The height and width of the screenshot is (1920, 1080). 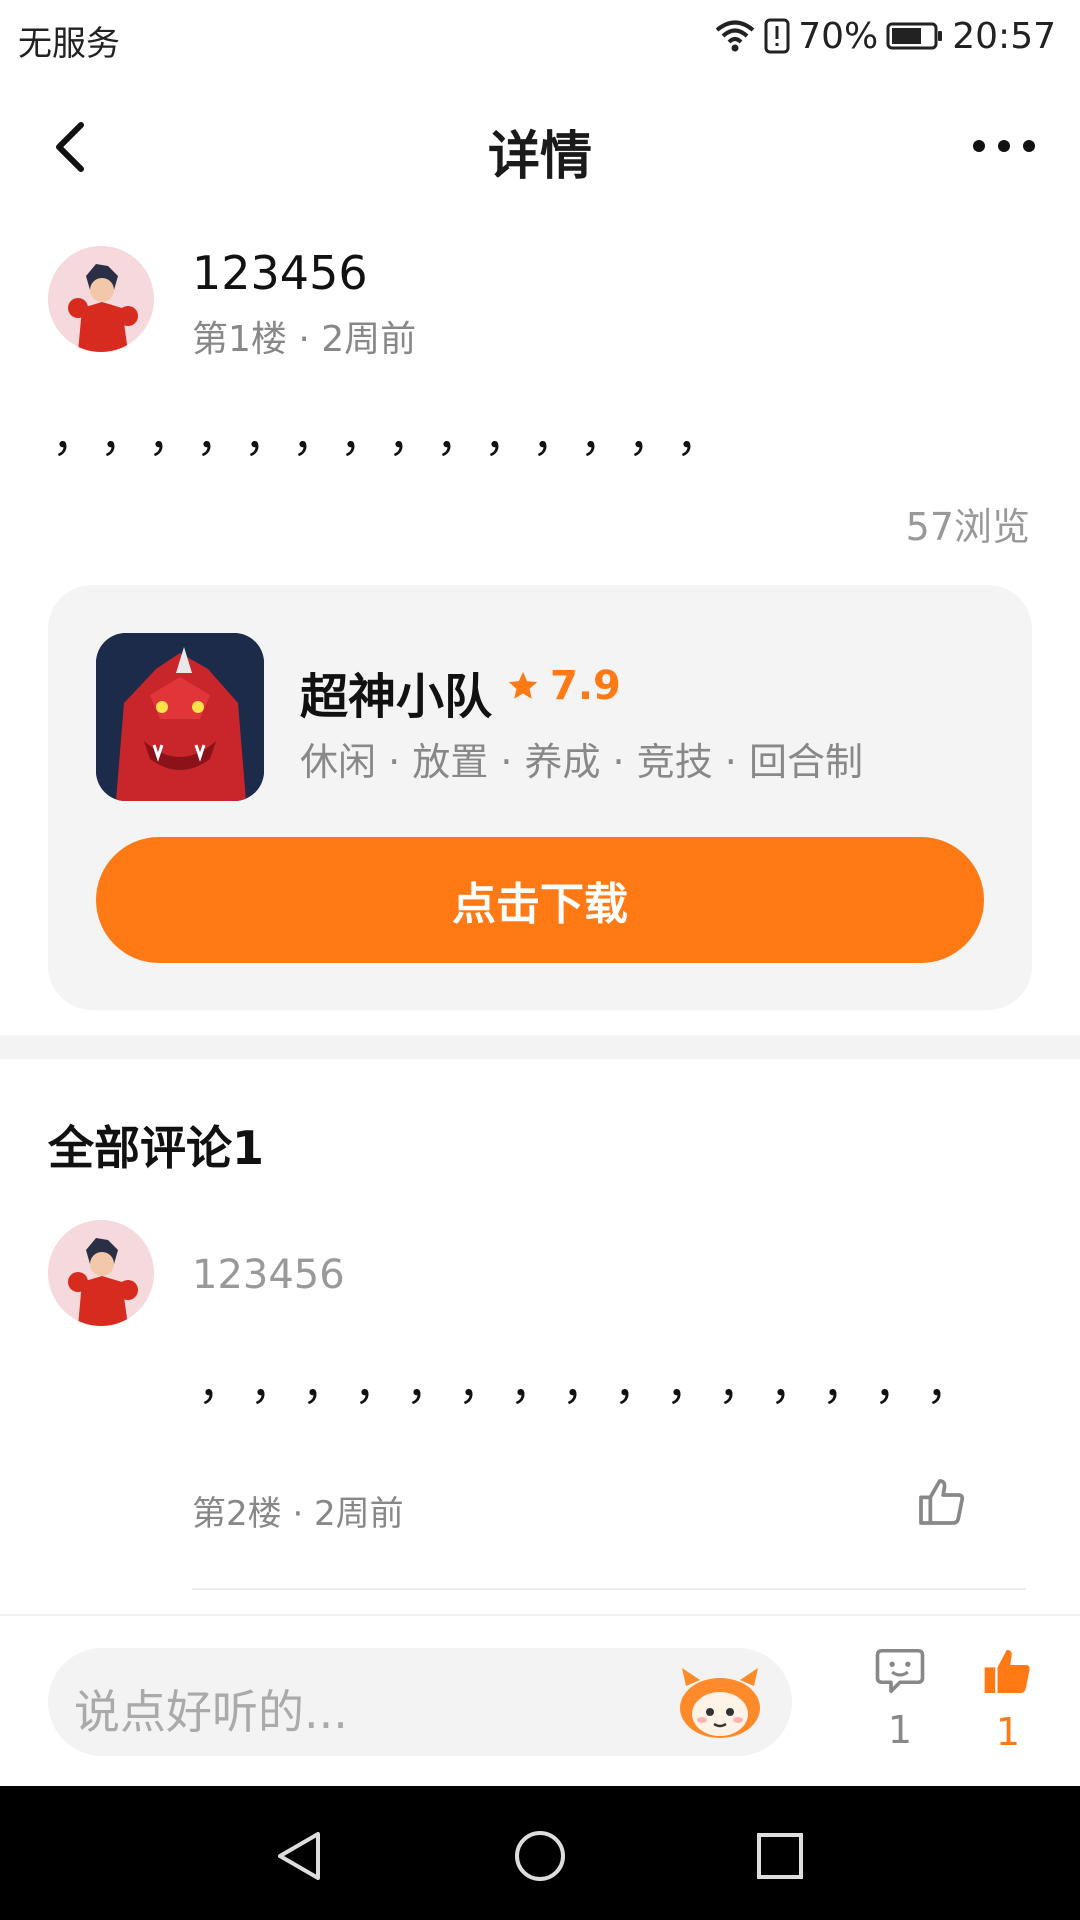 I want to click on thumbs-up-icon, so click(x=1007, y=1671).